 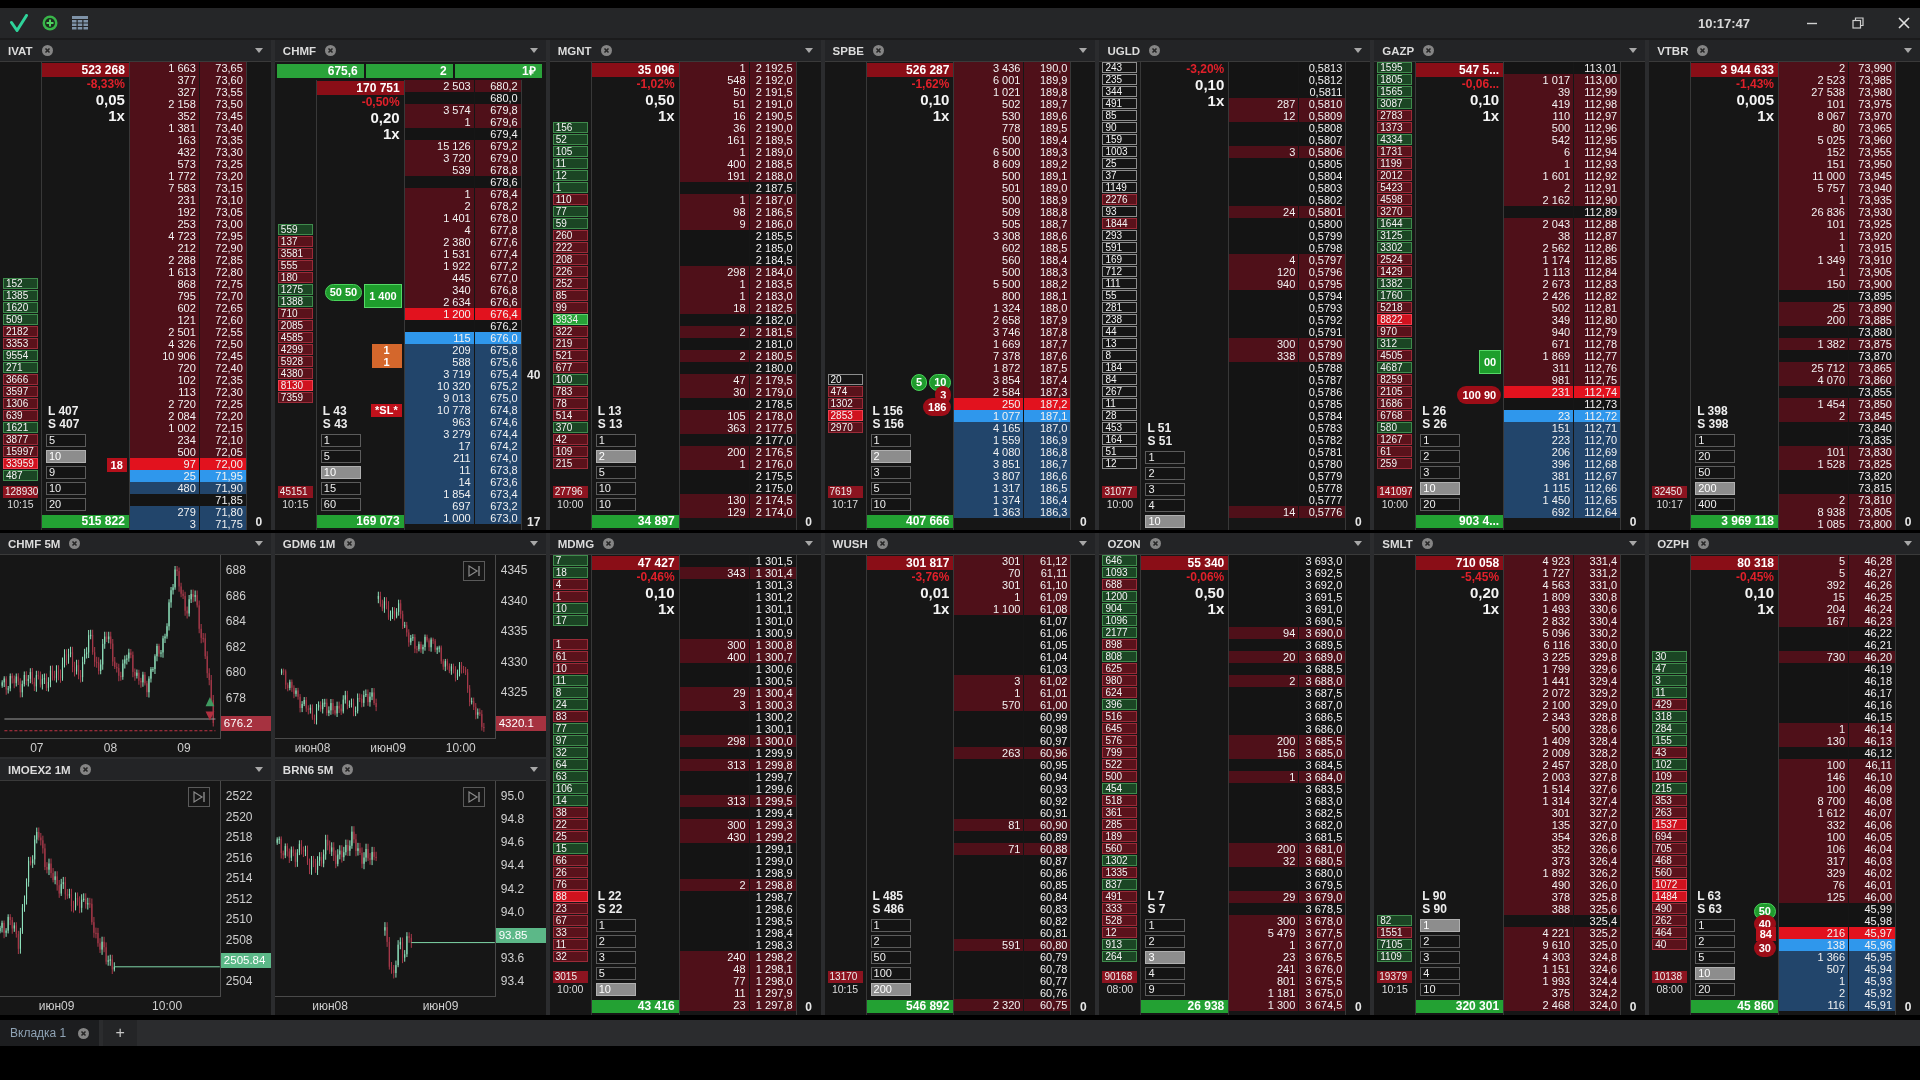 I want to click on panel-title: MDMG, so click(x=576, y=543).